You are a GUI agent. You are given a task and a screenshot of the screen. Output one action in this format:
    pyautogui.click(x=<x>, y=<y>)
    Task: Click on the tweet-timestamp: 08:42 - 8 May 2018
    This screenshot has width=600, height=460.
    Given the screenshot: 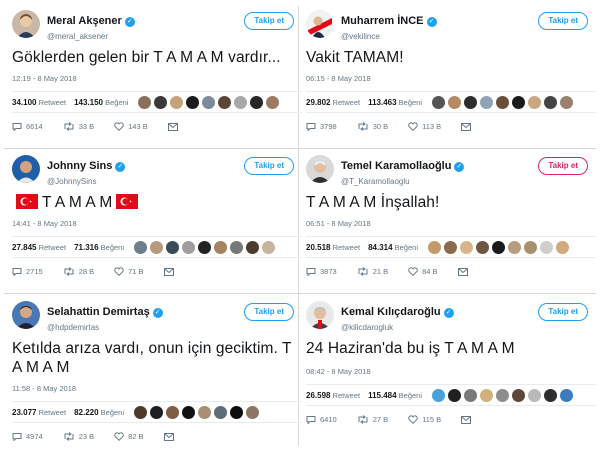 What is the action you would take?
    pyautogui.click(x=451, y=371)
    